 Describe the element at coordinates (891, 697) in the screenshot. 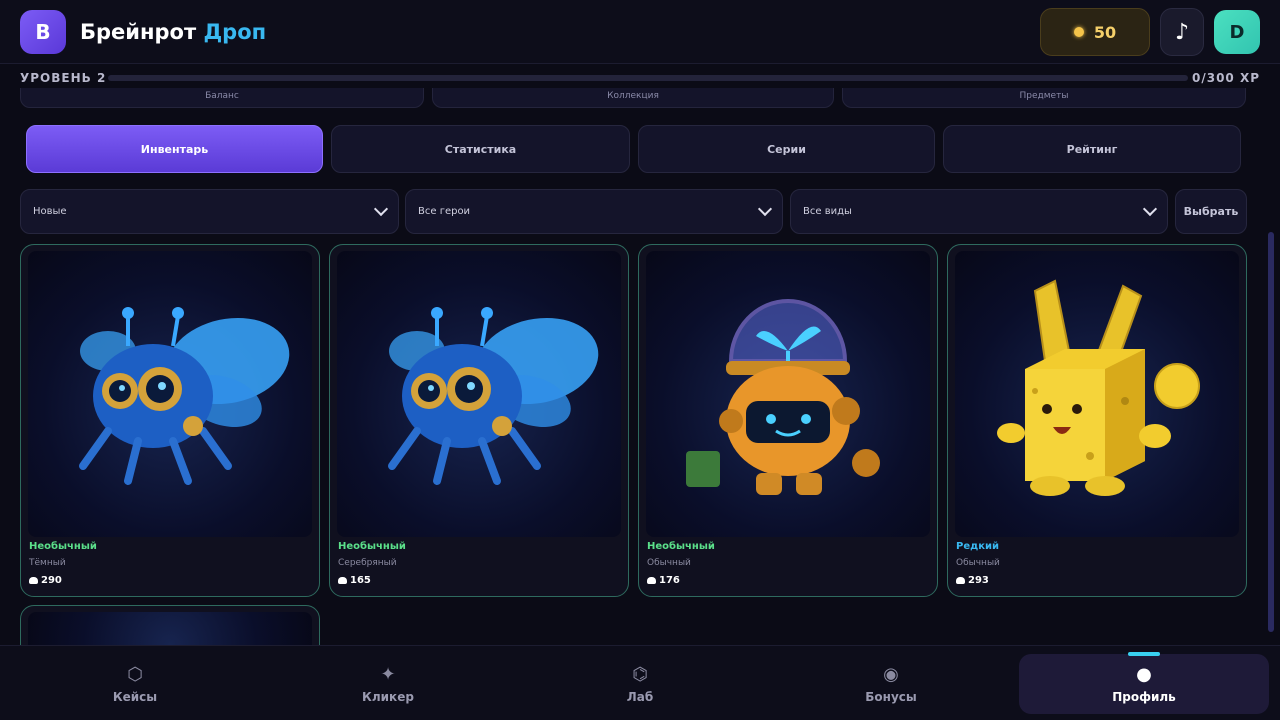

I see `nav-label: Бонусы` at that location.